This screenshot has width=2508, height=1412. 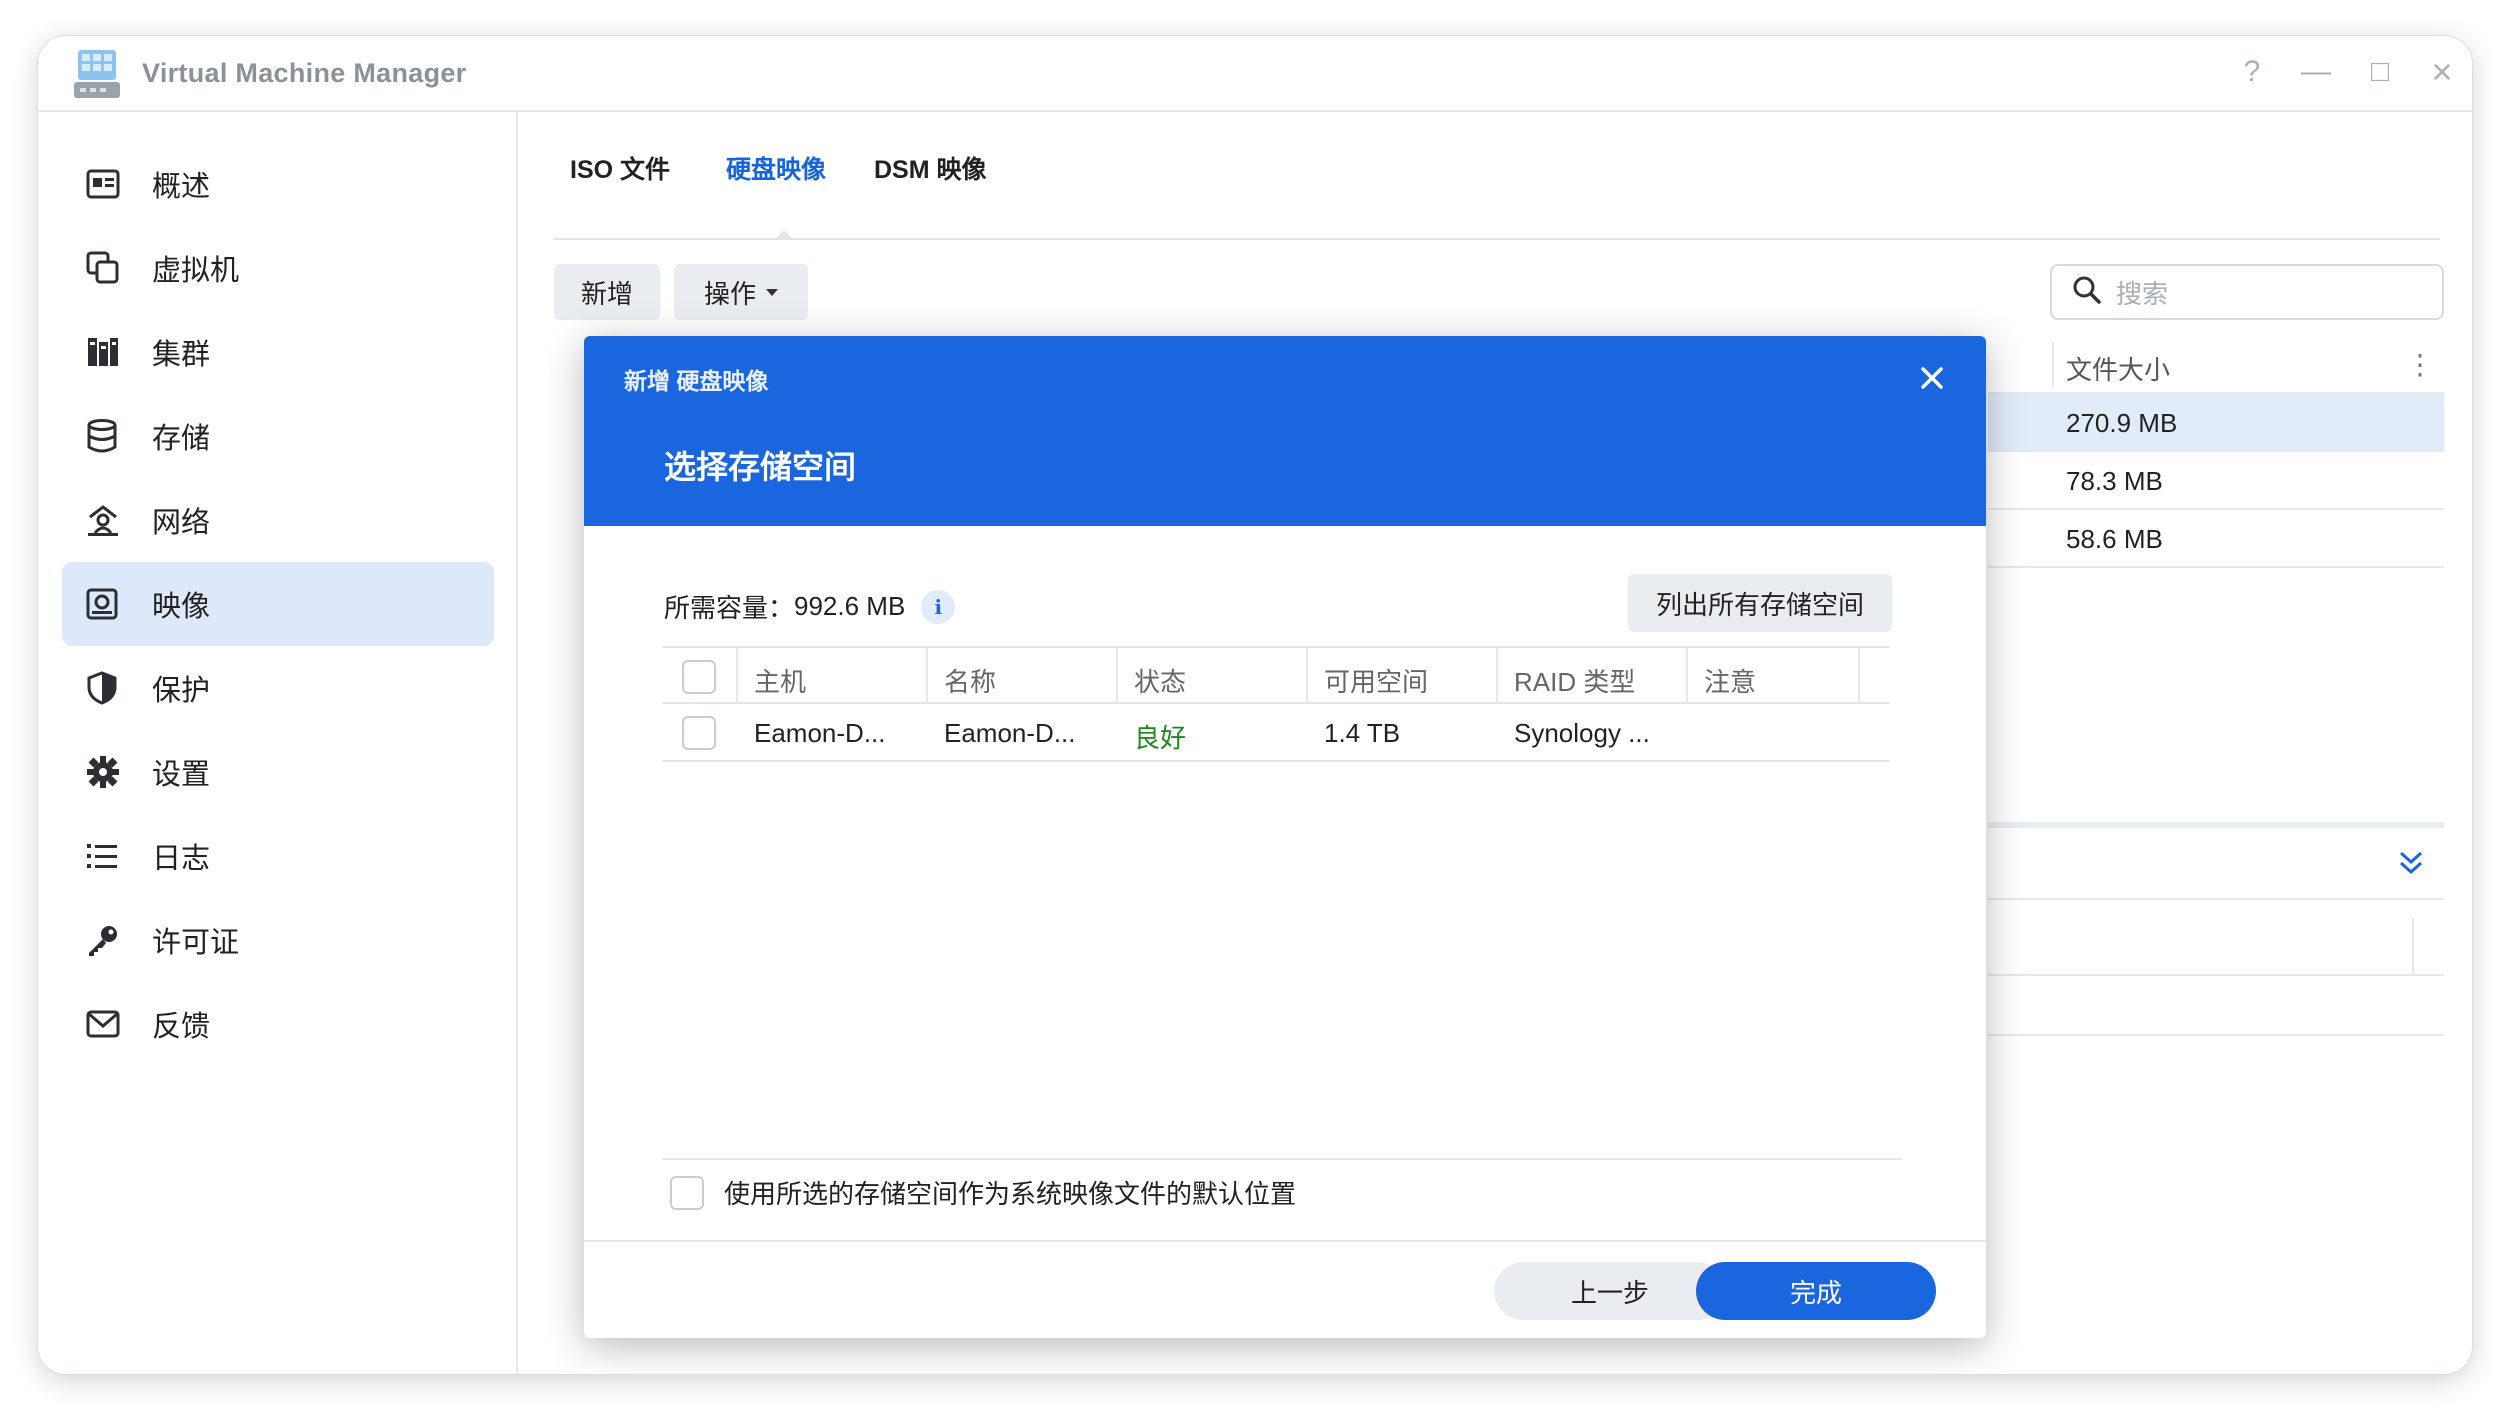 I want to click on table-header: 主机 名称 状态 可用空间 RAID 类型 注意, so click(x=1276, y=675).